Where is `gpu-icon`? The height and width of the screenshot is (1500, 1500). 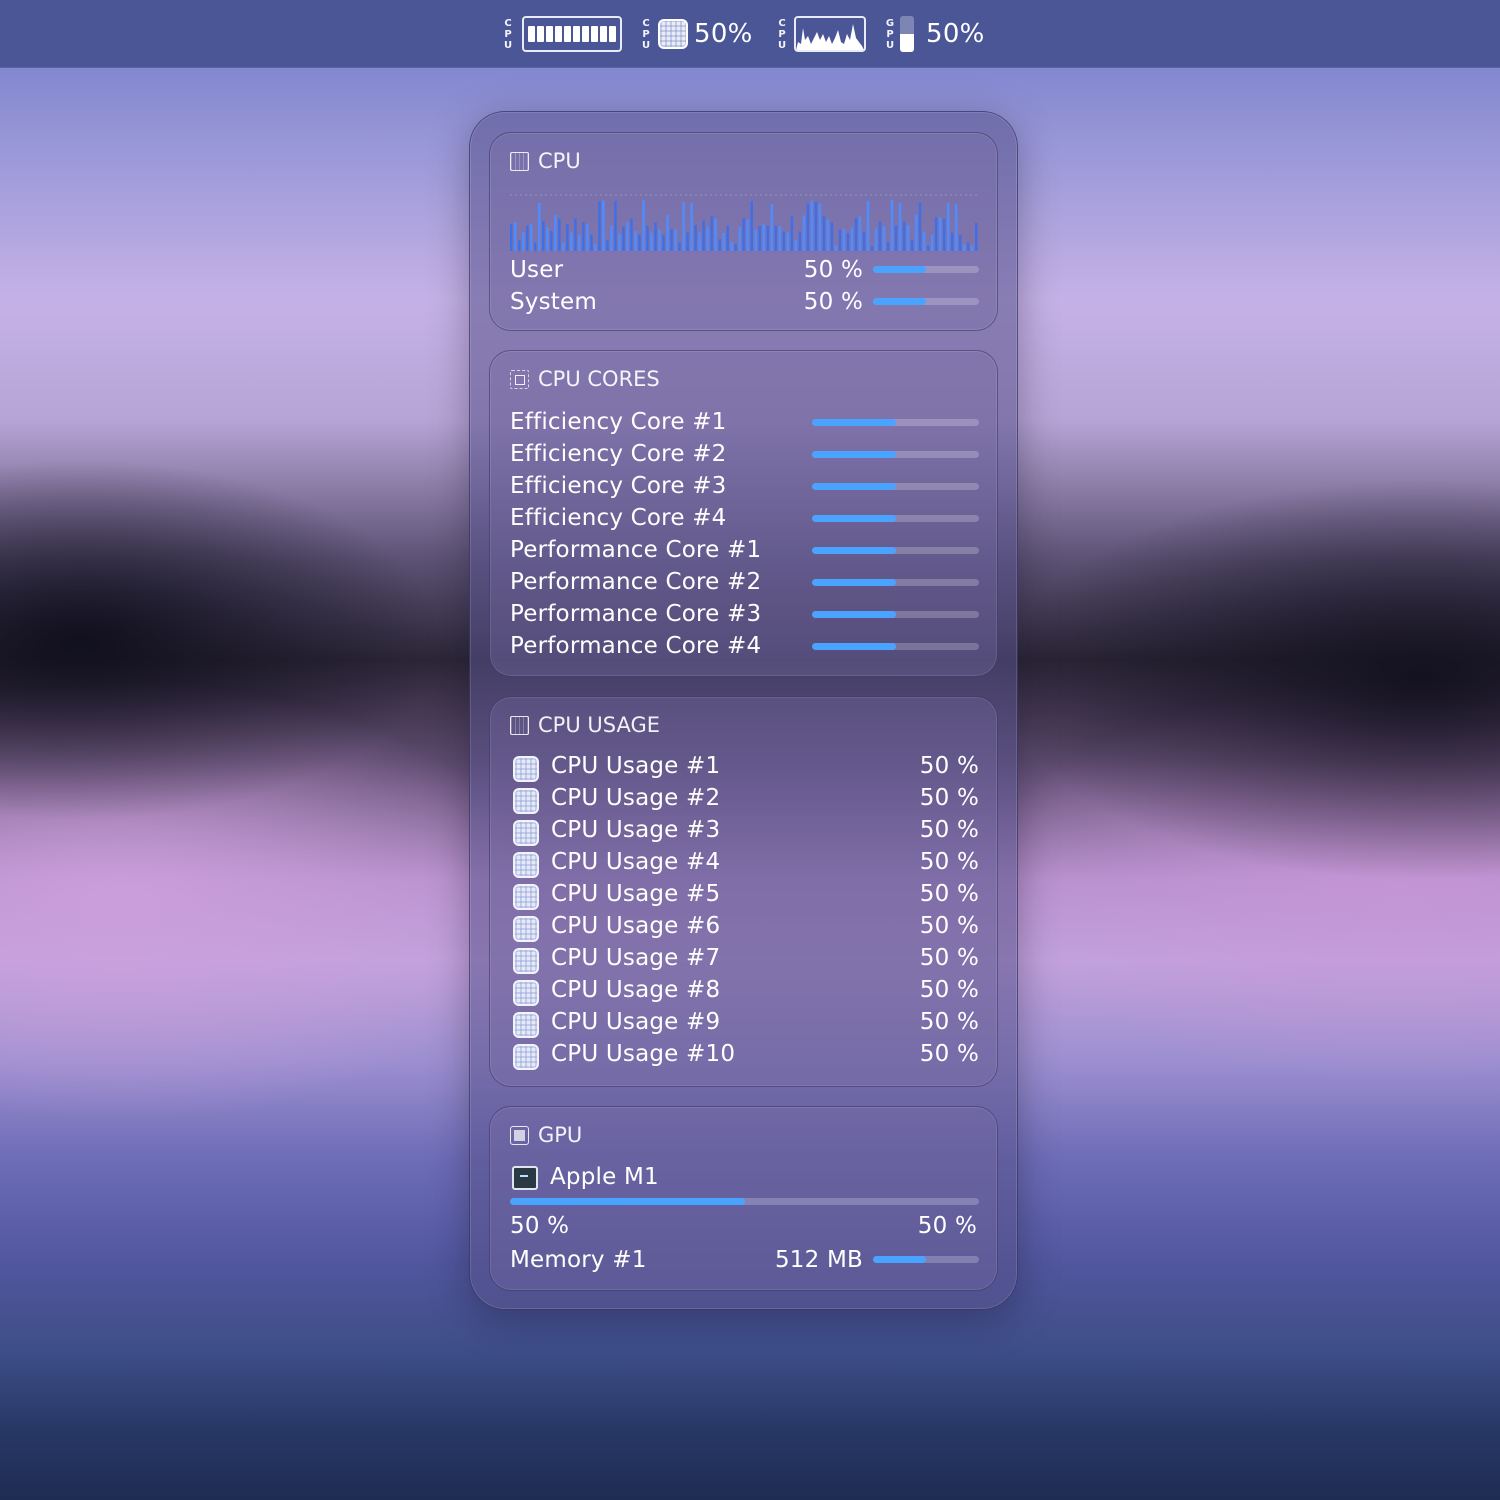
gpu-icon is located at coordinates (519, 1135).